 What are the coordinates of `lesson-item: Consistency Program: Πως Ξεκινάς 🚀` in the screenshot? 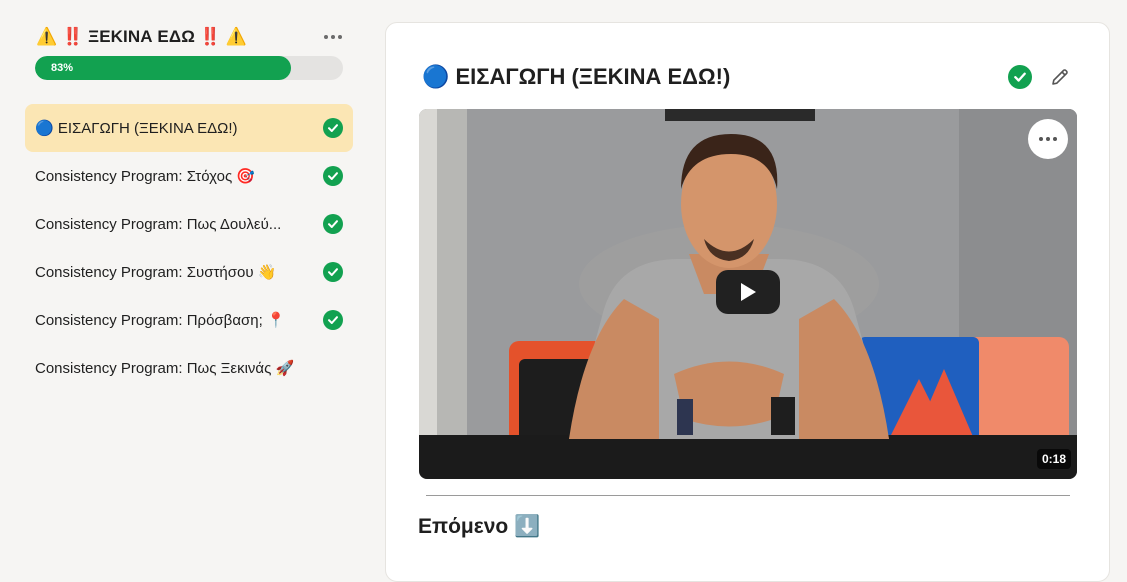 It's located at (189, 368).